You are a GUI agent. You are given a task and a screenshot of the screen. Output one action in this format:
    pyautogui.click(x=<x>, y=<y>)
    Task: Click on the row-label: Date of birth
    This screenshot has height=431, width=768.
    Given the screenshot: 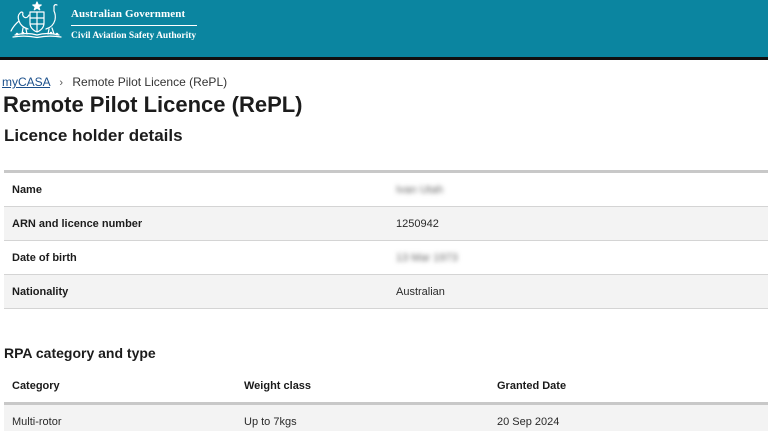 What is the action you would take?
    pyautogui.click(x=44, y=257)
    